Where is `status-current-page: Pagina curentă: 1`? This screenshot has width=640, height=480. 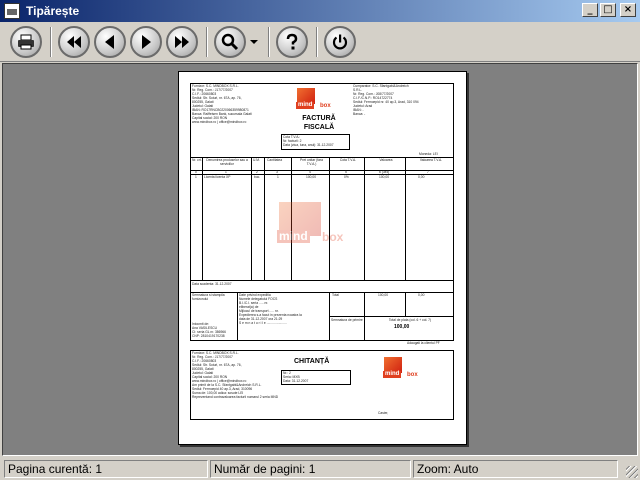
status-current-page: Pagina curentă: 1 is located at coordinates (106, 468).